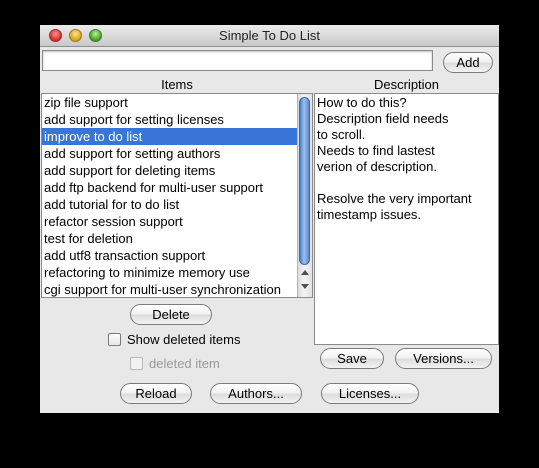 Image resolution: width=539 pixels, height=468 pixels. What do you see at coordinates (468, 62) in the screenshot?
I see `add-button: Add` at bounding box center [468, 62].